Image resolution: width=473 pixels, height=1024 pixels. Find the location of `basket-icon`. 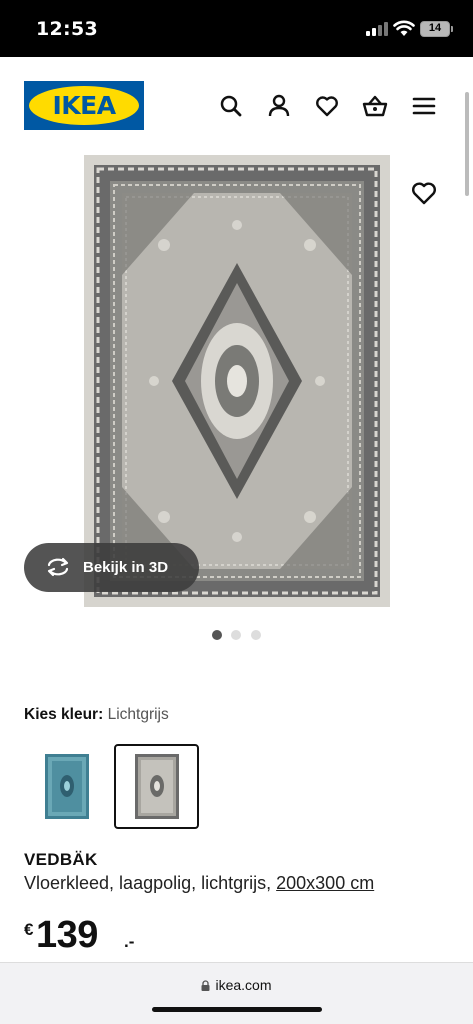

basket-icon is located at coordinates (375, 106).